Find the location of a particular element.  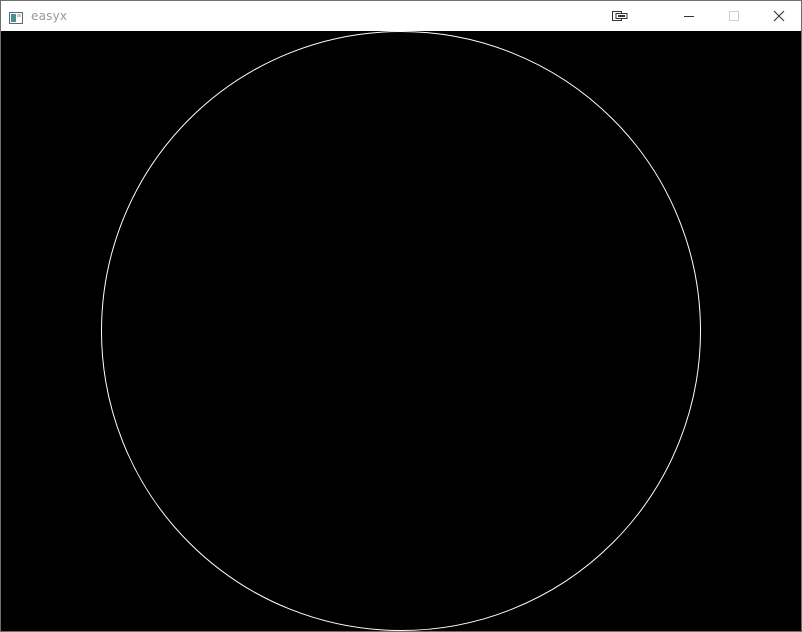

window-pin-icon is located at coordinates (620, 16).